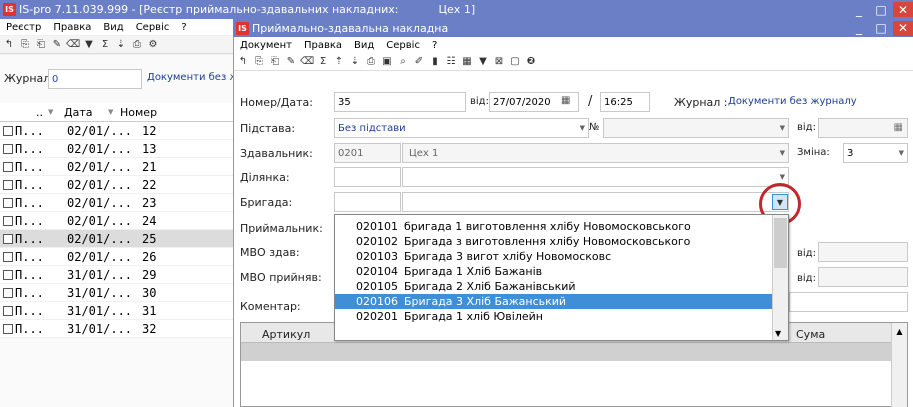 The image size is (913, 407). Describe the element at coordinates (367, 202) in the screenshot. I see `brigade-code-field` at that location.